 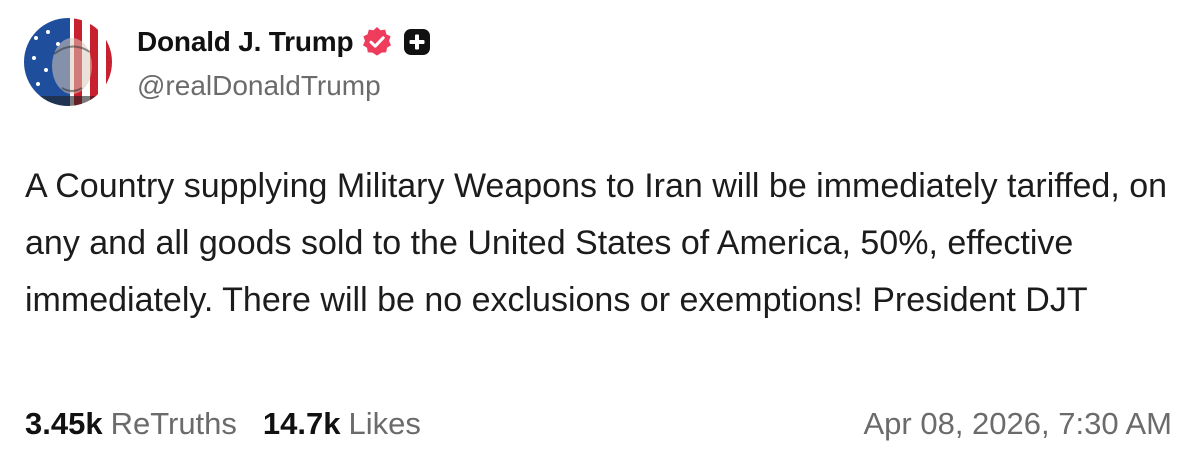 I want to click on post-timestamp: Apr 08, 2026, 7:30 AM, so click(x=1018, y=424).